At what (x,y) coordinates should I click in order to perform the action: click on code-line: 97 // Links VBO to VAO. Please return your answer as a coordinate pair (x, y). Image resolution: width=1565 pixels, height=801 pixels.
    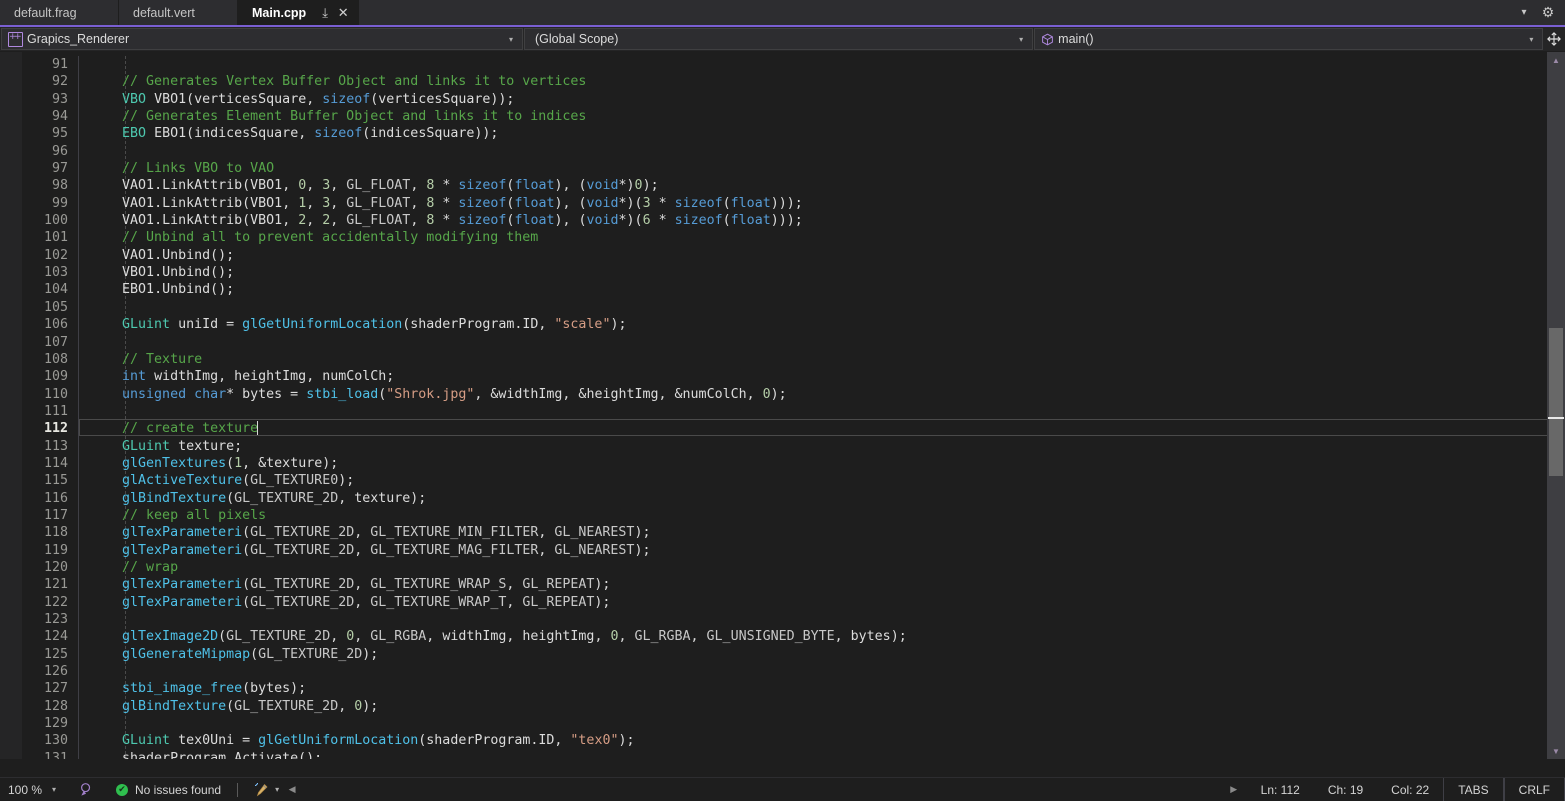
    Looking at the image, I should click on (793, 169).